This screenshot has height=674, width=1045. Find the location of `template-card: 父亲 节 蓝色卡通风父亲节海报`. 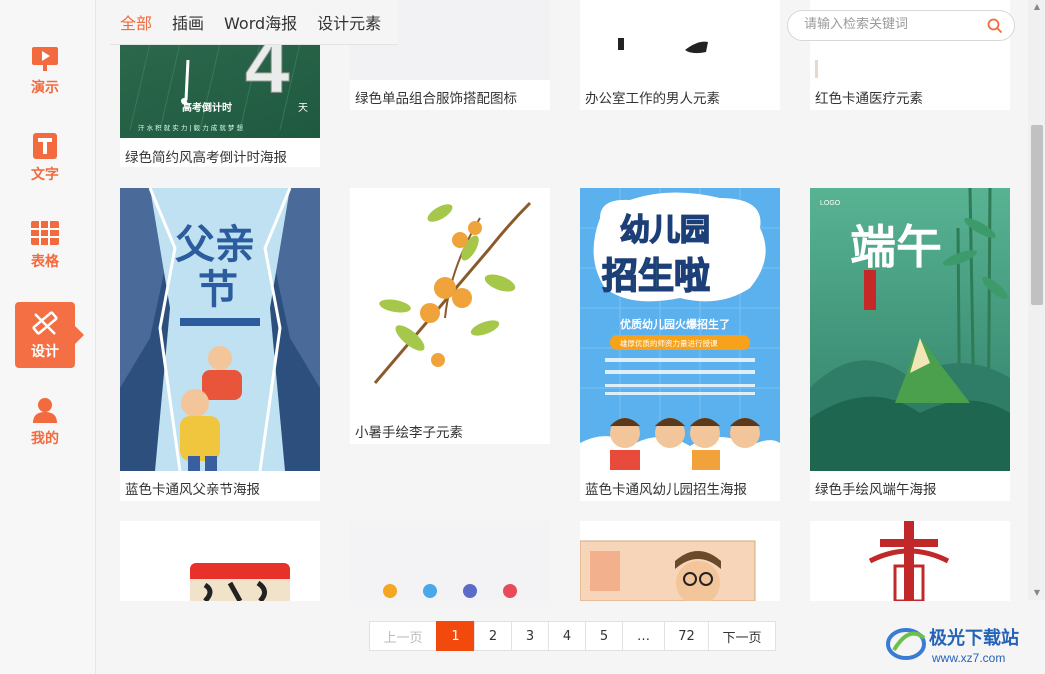

template-card: 父亲 节 蓝色卡通风父亲节海报 is located at coordinates (220, 344).